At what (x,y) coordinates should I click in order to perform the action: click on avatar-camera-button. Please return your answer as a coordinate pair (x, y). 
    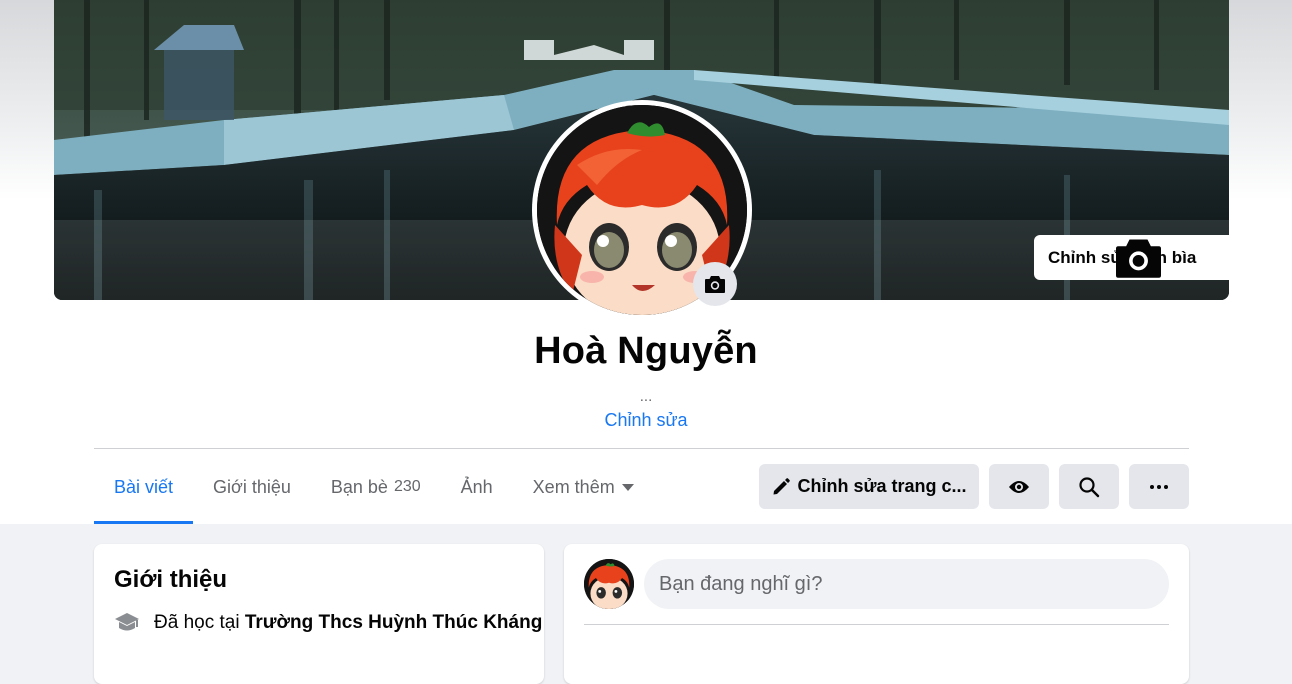
    Looking at the image, I should click on (715, 284).